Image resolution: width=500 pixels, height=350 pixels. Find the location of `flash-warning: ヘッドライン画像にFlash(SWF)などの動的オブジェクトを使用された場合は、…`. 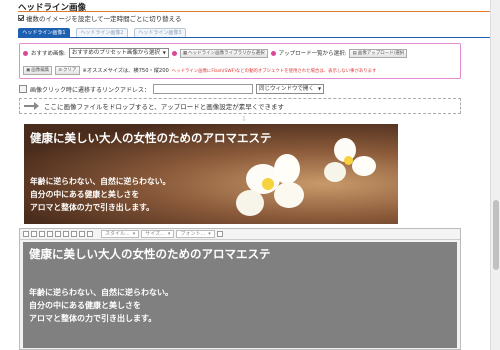

flash-warning: ヘッドライン画像にFlash(SWF)などの動的オブジェクトを使用された場合は、… is located at coordinates (274, 71).